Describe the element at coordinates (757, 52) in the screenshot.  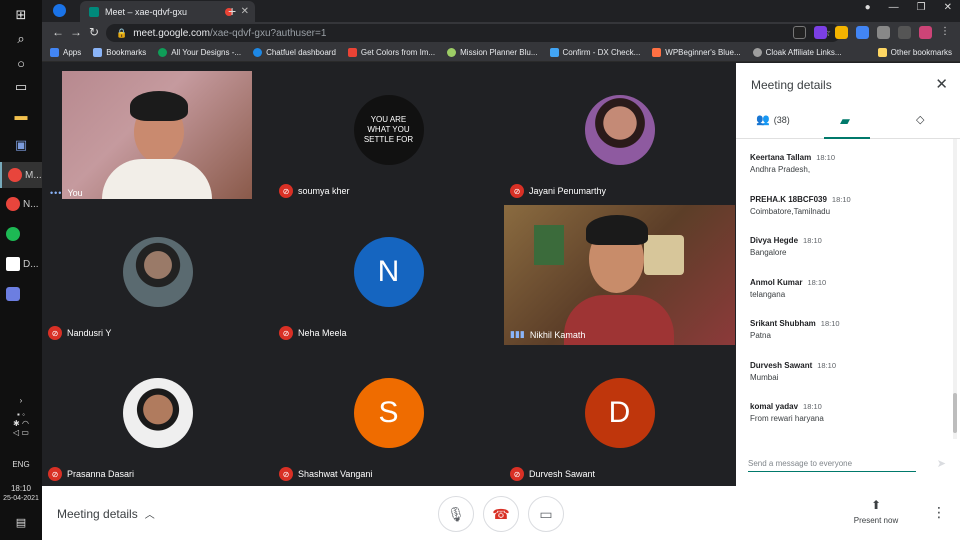
I see `globe-icon` at that location.